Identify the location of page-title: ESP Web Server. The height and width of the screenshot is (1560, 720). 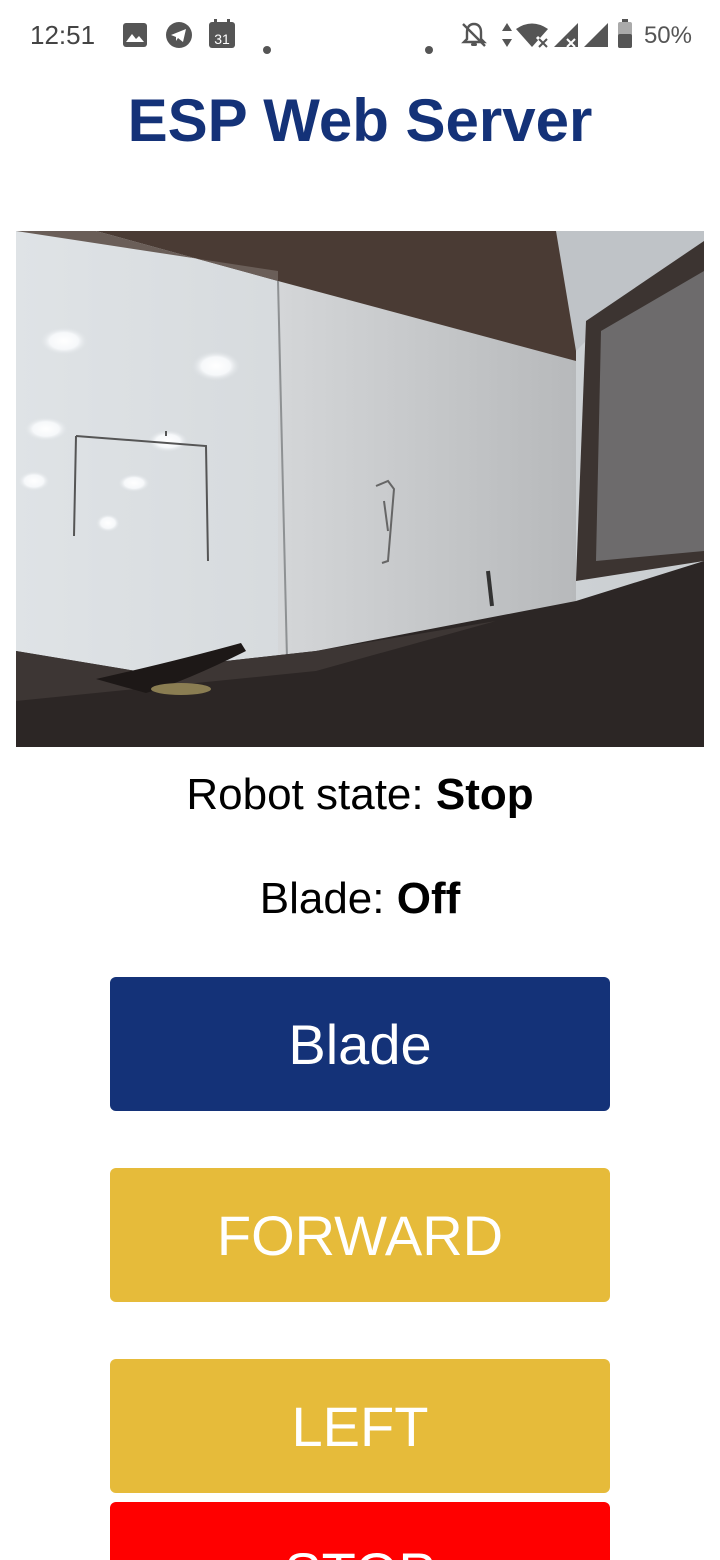
(360, 120).